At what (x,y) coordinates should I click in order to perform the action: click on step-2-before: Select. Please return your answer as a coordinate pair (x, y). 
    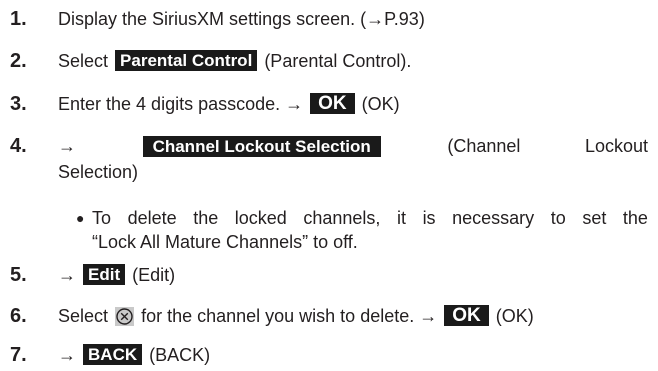
    Looking at the image, I should click on (83, 61).